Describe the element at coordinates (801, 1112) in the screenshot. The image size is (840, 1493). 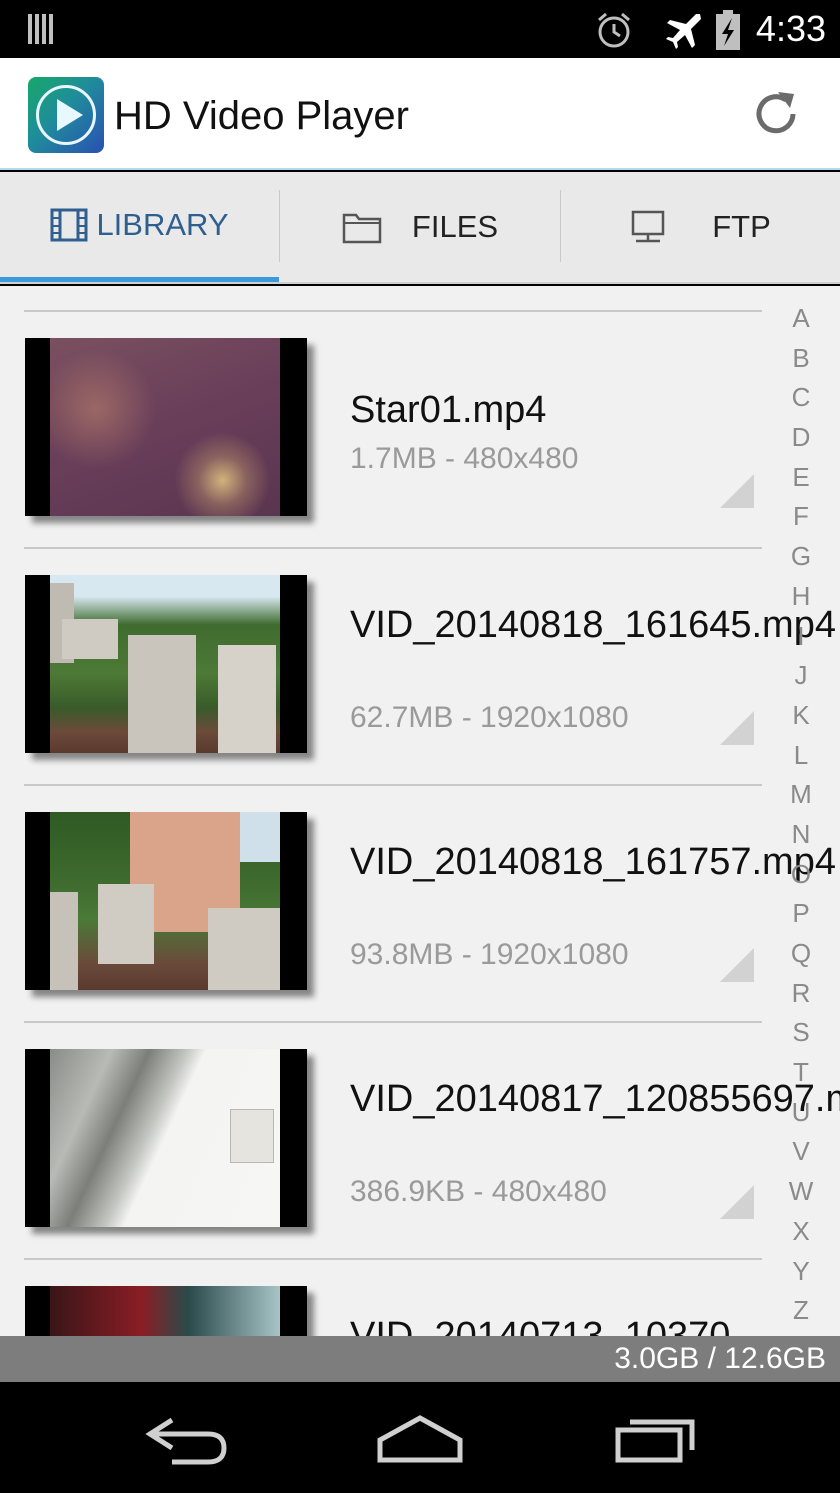
I see `index-letter: U` at that location.